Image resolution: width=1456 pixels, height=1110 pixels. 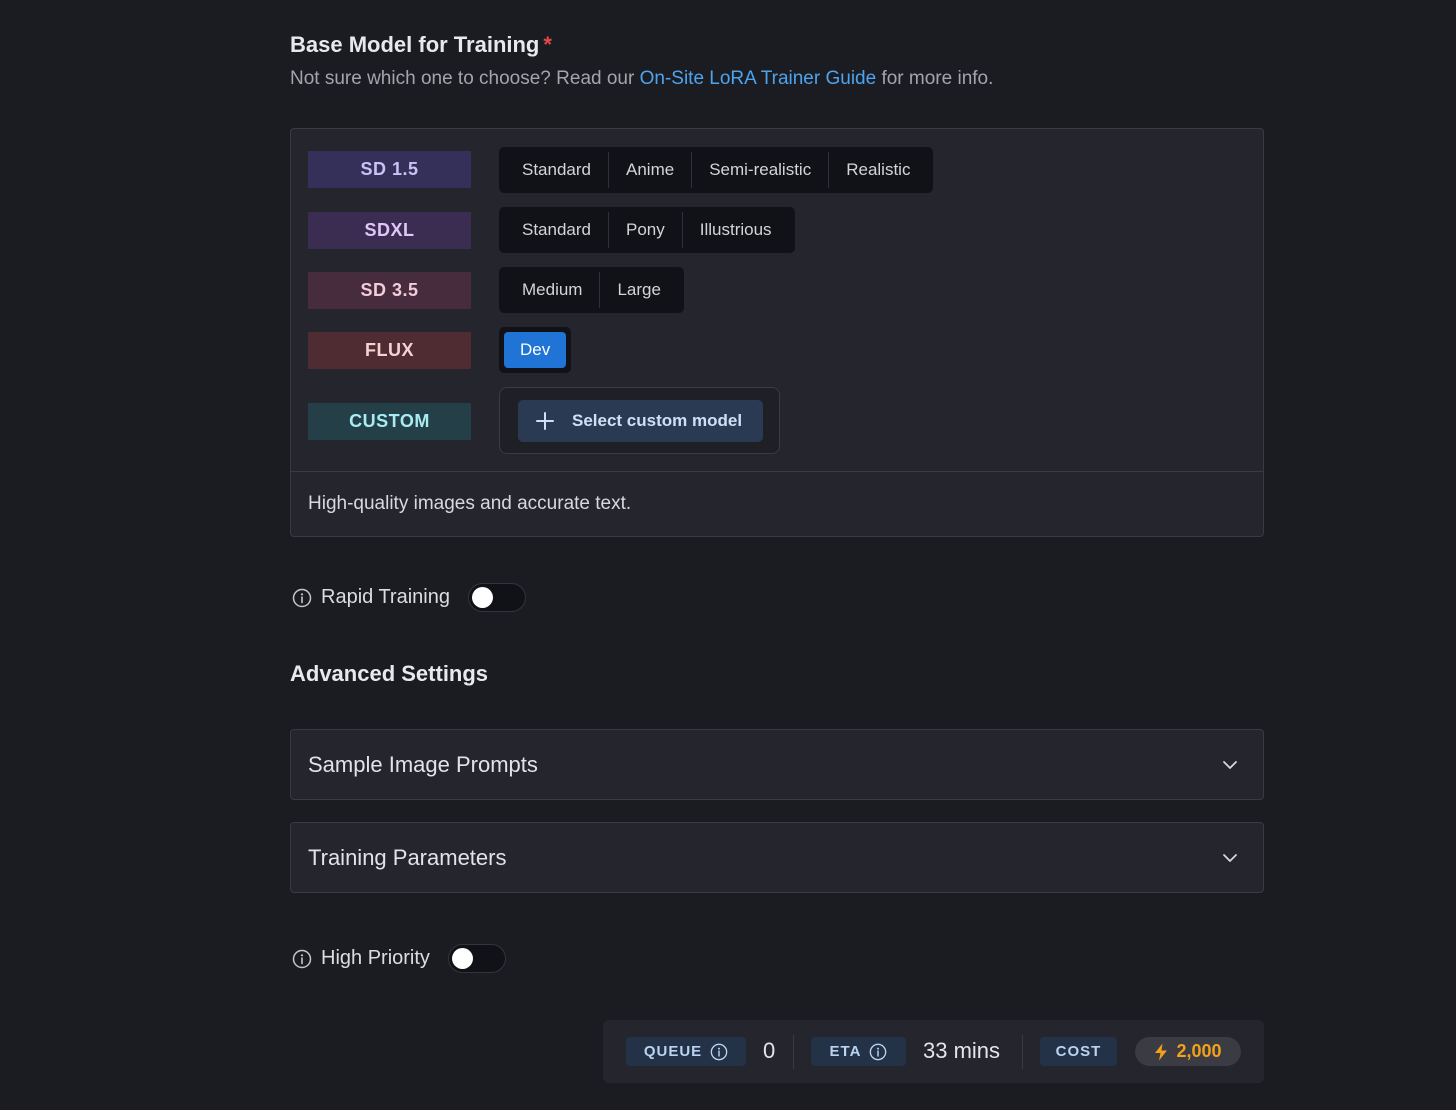 I want to click on option-sd35-large: Large, so click(x=638, y=290).